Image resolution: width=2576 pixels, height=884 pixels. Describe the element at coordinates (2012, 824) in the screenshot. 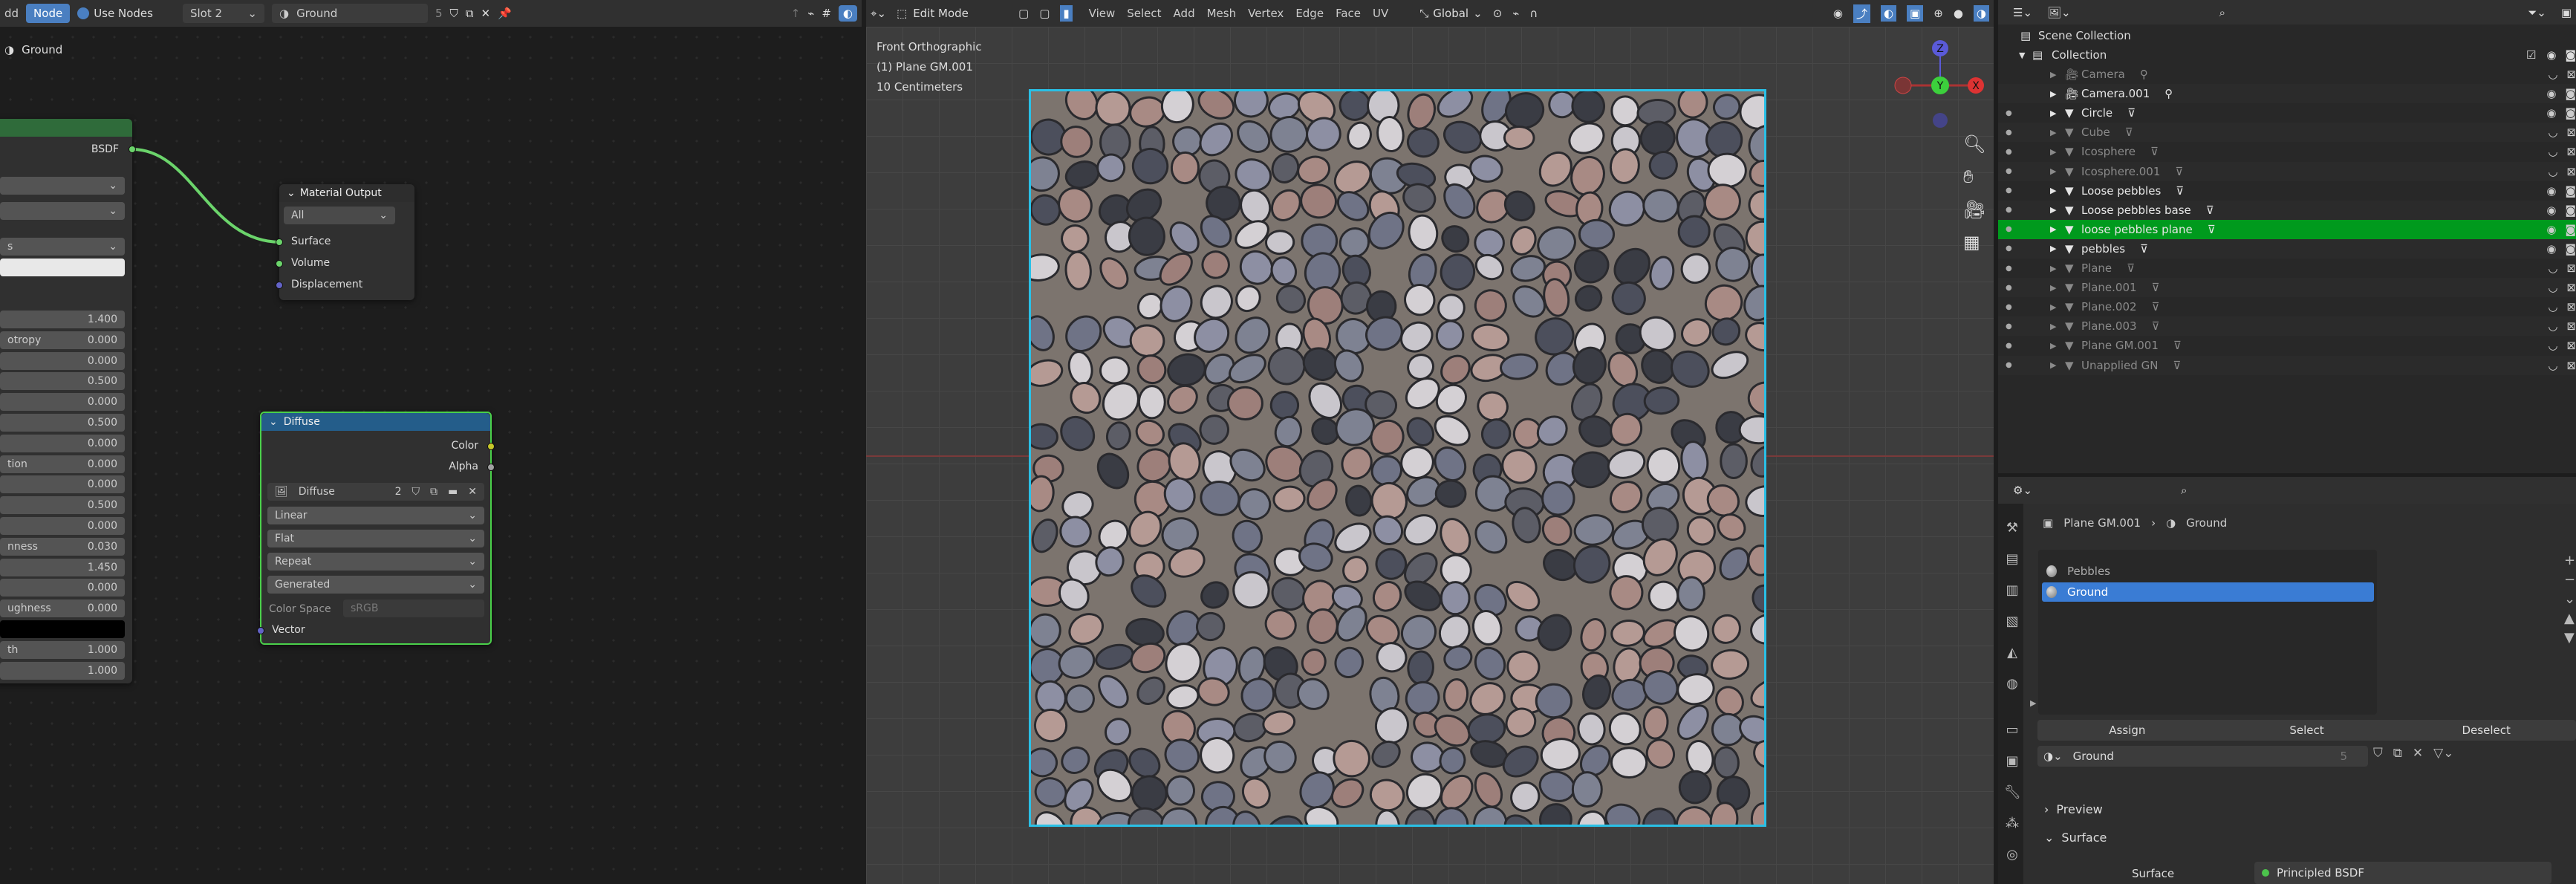

I see `particles-icon: ⁂` at that location.